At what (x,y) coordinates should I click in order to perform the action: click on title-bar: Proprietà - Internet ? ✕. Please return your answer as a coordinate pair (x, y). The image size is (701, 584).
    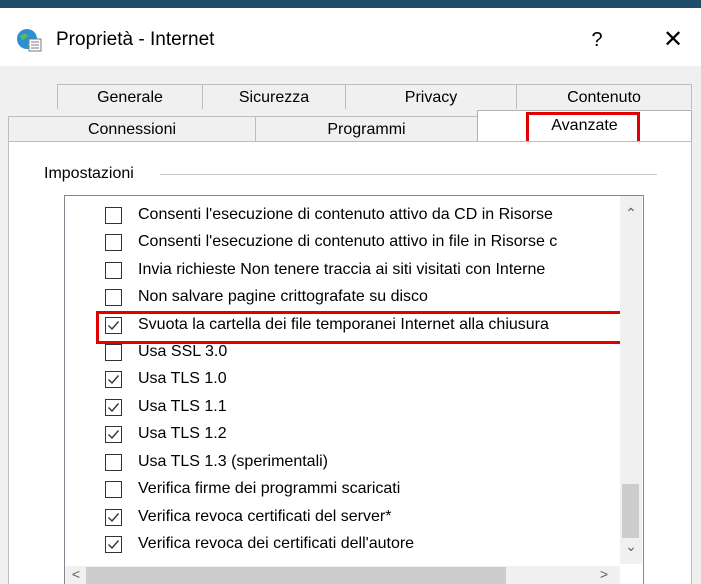
    Looking at the image, I should click on (350, 37).